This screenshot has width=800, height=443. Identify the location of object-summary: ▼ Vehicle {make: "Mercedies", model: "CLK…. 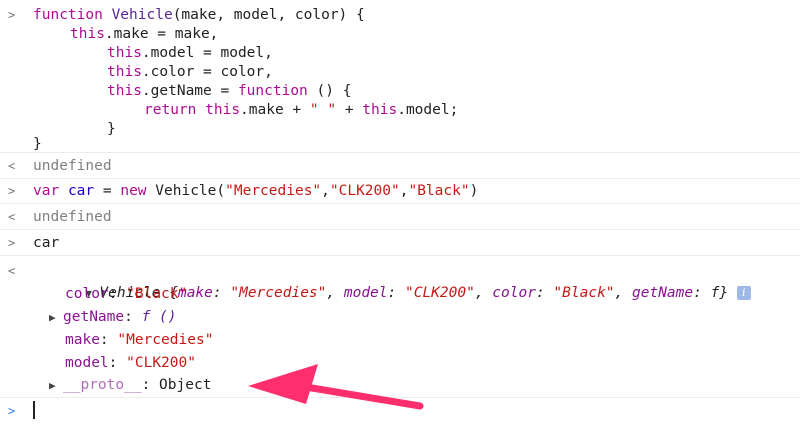
(392, 280).